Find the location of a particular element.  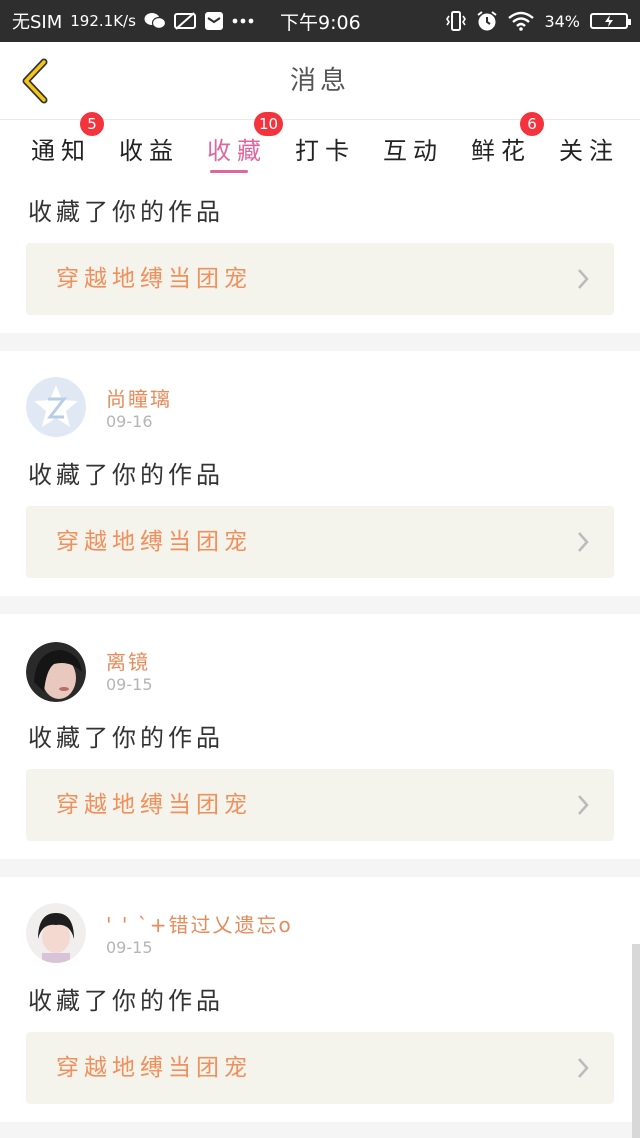

username: 离镜 is located at coordinates (128, 660).